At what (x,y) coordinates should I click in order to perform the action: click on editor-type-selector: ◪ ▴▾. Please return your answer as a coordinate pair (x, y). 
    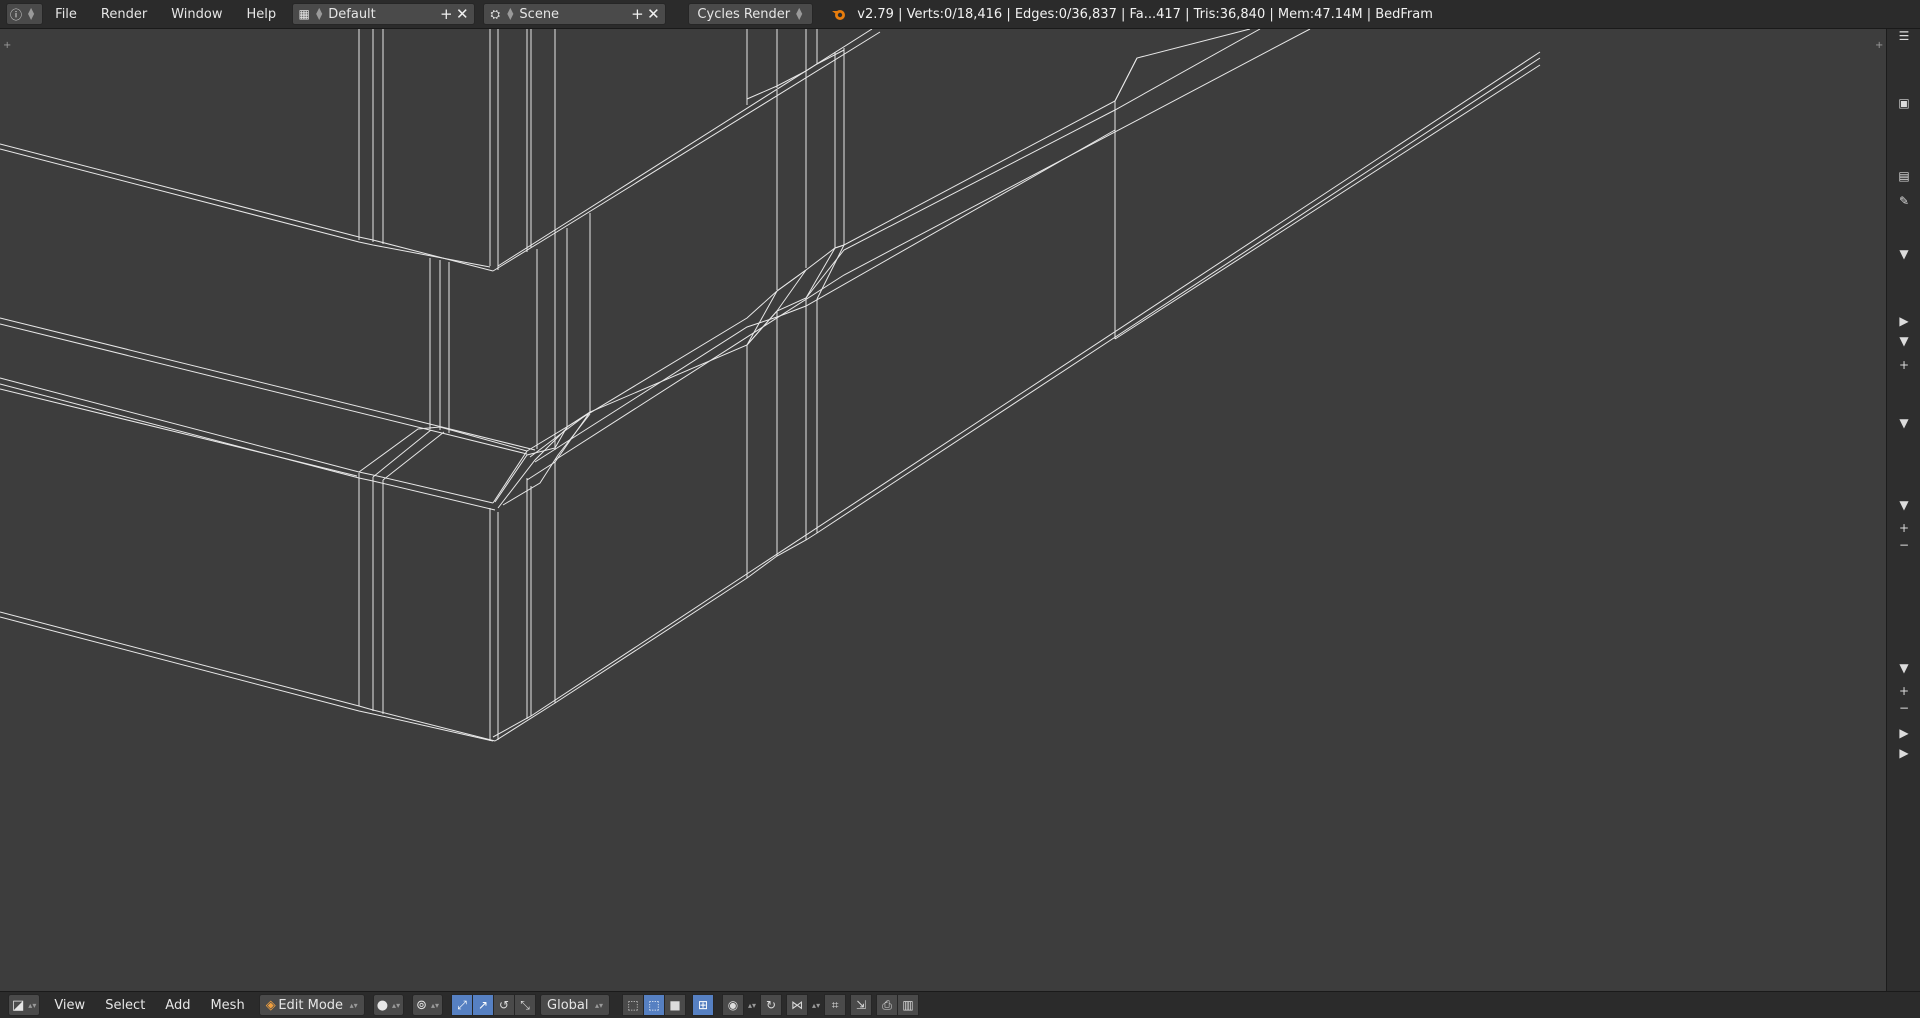
    Looking at the image, I should click on (24, 1005).